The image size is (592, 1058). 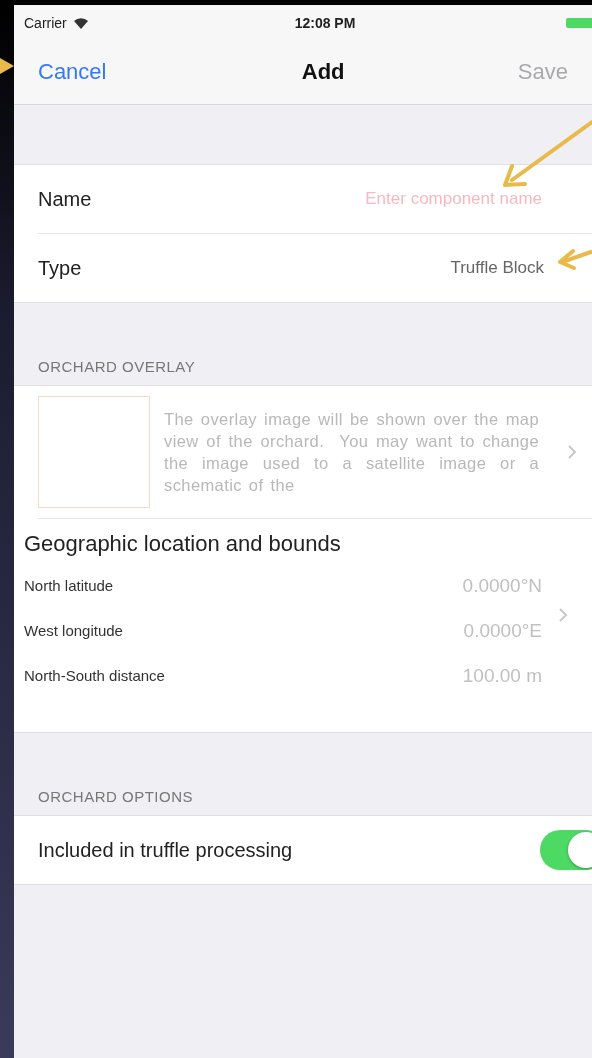 I want to click on section-header: ORCHARD OPTIONS, so click(x=115, y=797).